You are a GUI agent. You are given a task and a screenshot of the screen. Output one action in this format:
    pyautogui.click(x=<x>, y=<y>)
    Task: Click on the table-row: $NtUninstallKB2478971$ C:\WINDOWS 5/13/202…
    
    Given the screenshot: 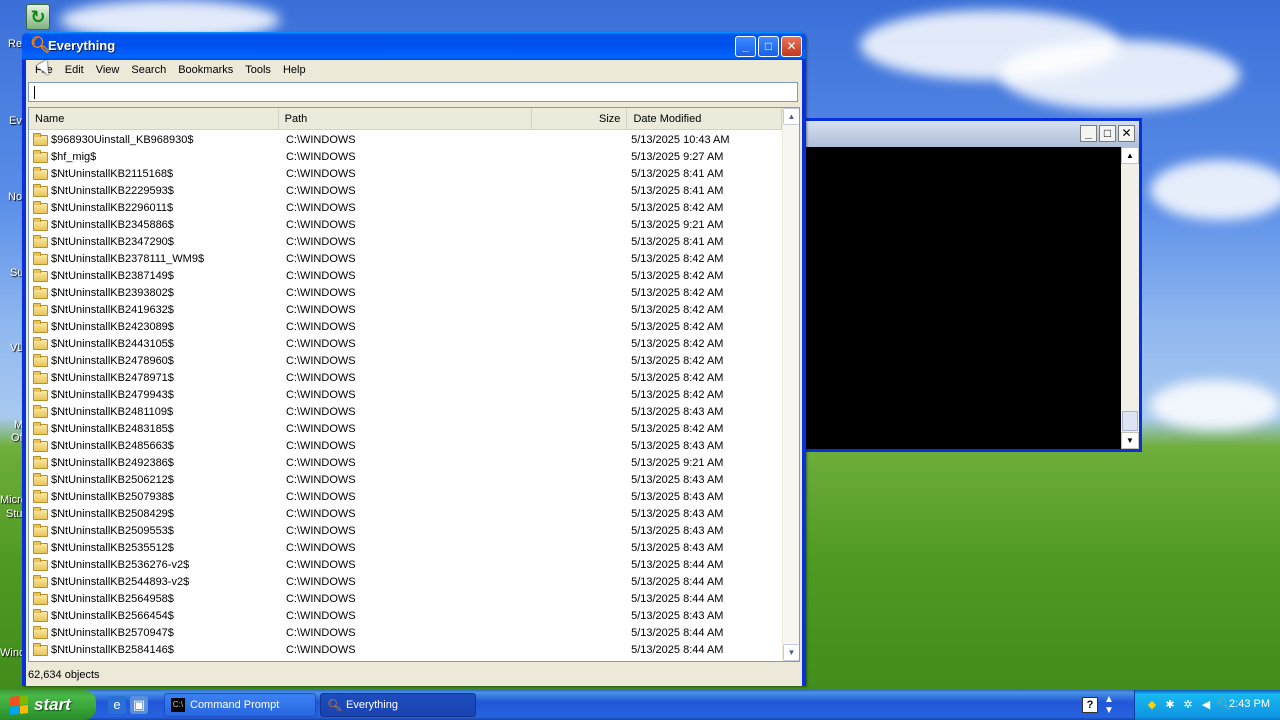 What is the action you would take?
    pyautogui.click(x=405, y=378)
    